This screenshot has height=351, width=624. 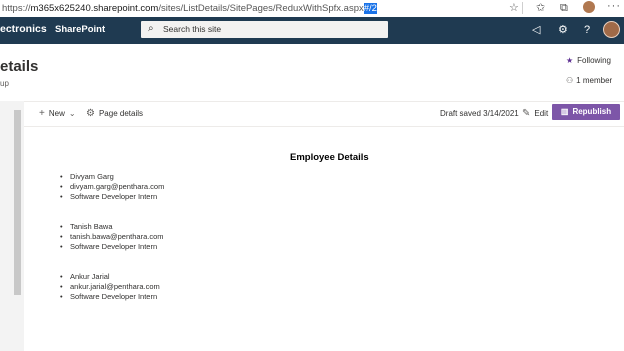 I want to click on plus-icon: +, so click(x=42, y=113).